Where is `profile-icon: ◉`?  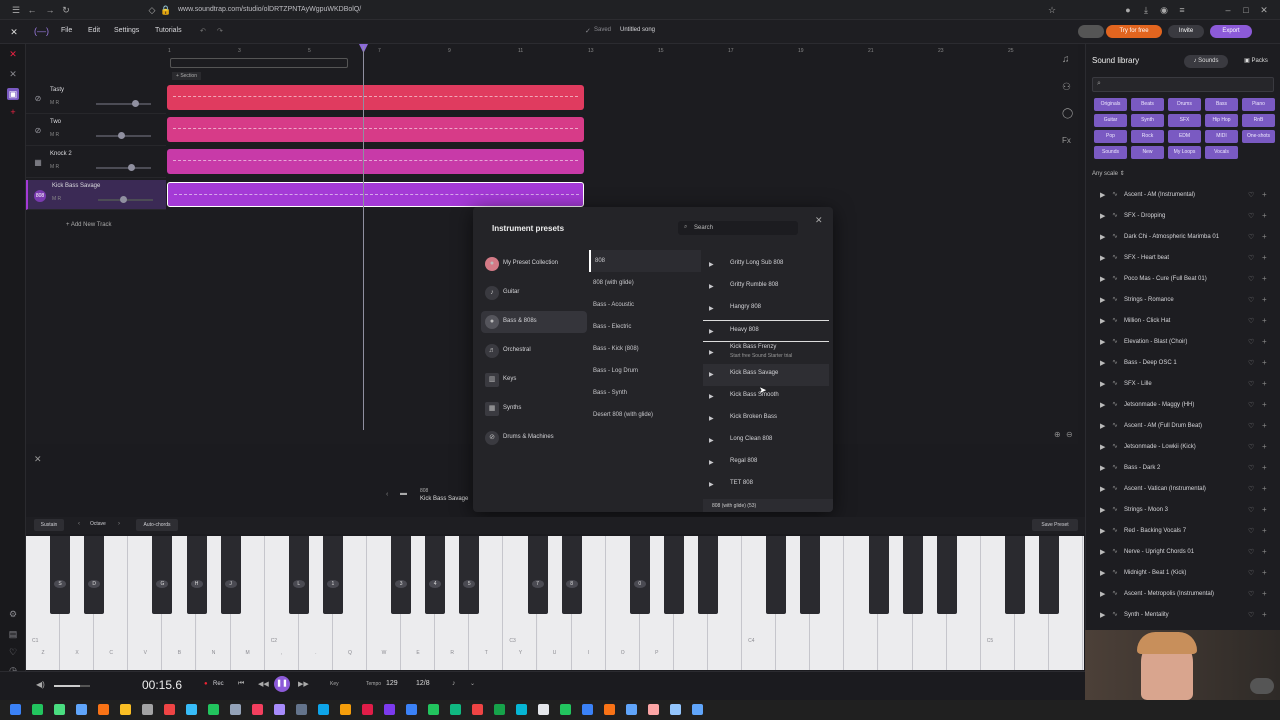
profile-icon: ◉ is located at coordinates (1164, 10).